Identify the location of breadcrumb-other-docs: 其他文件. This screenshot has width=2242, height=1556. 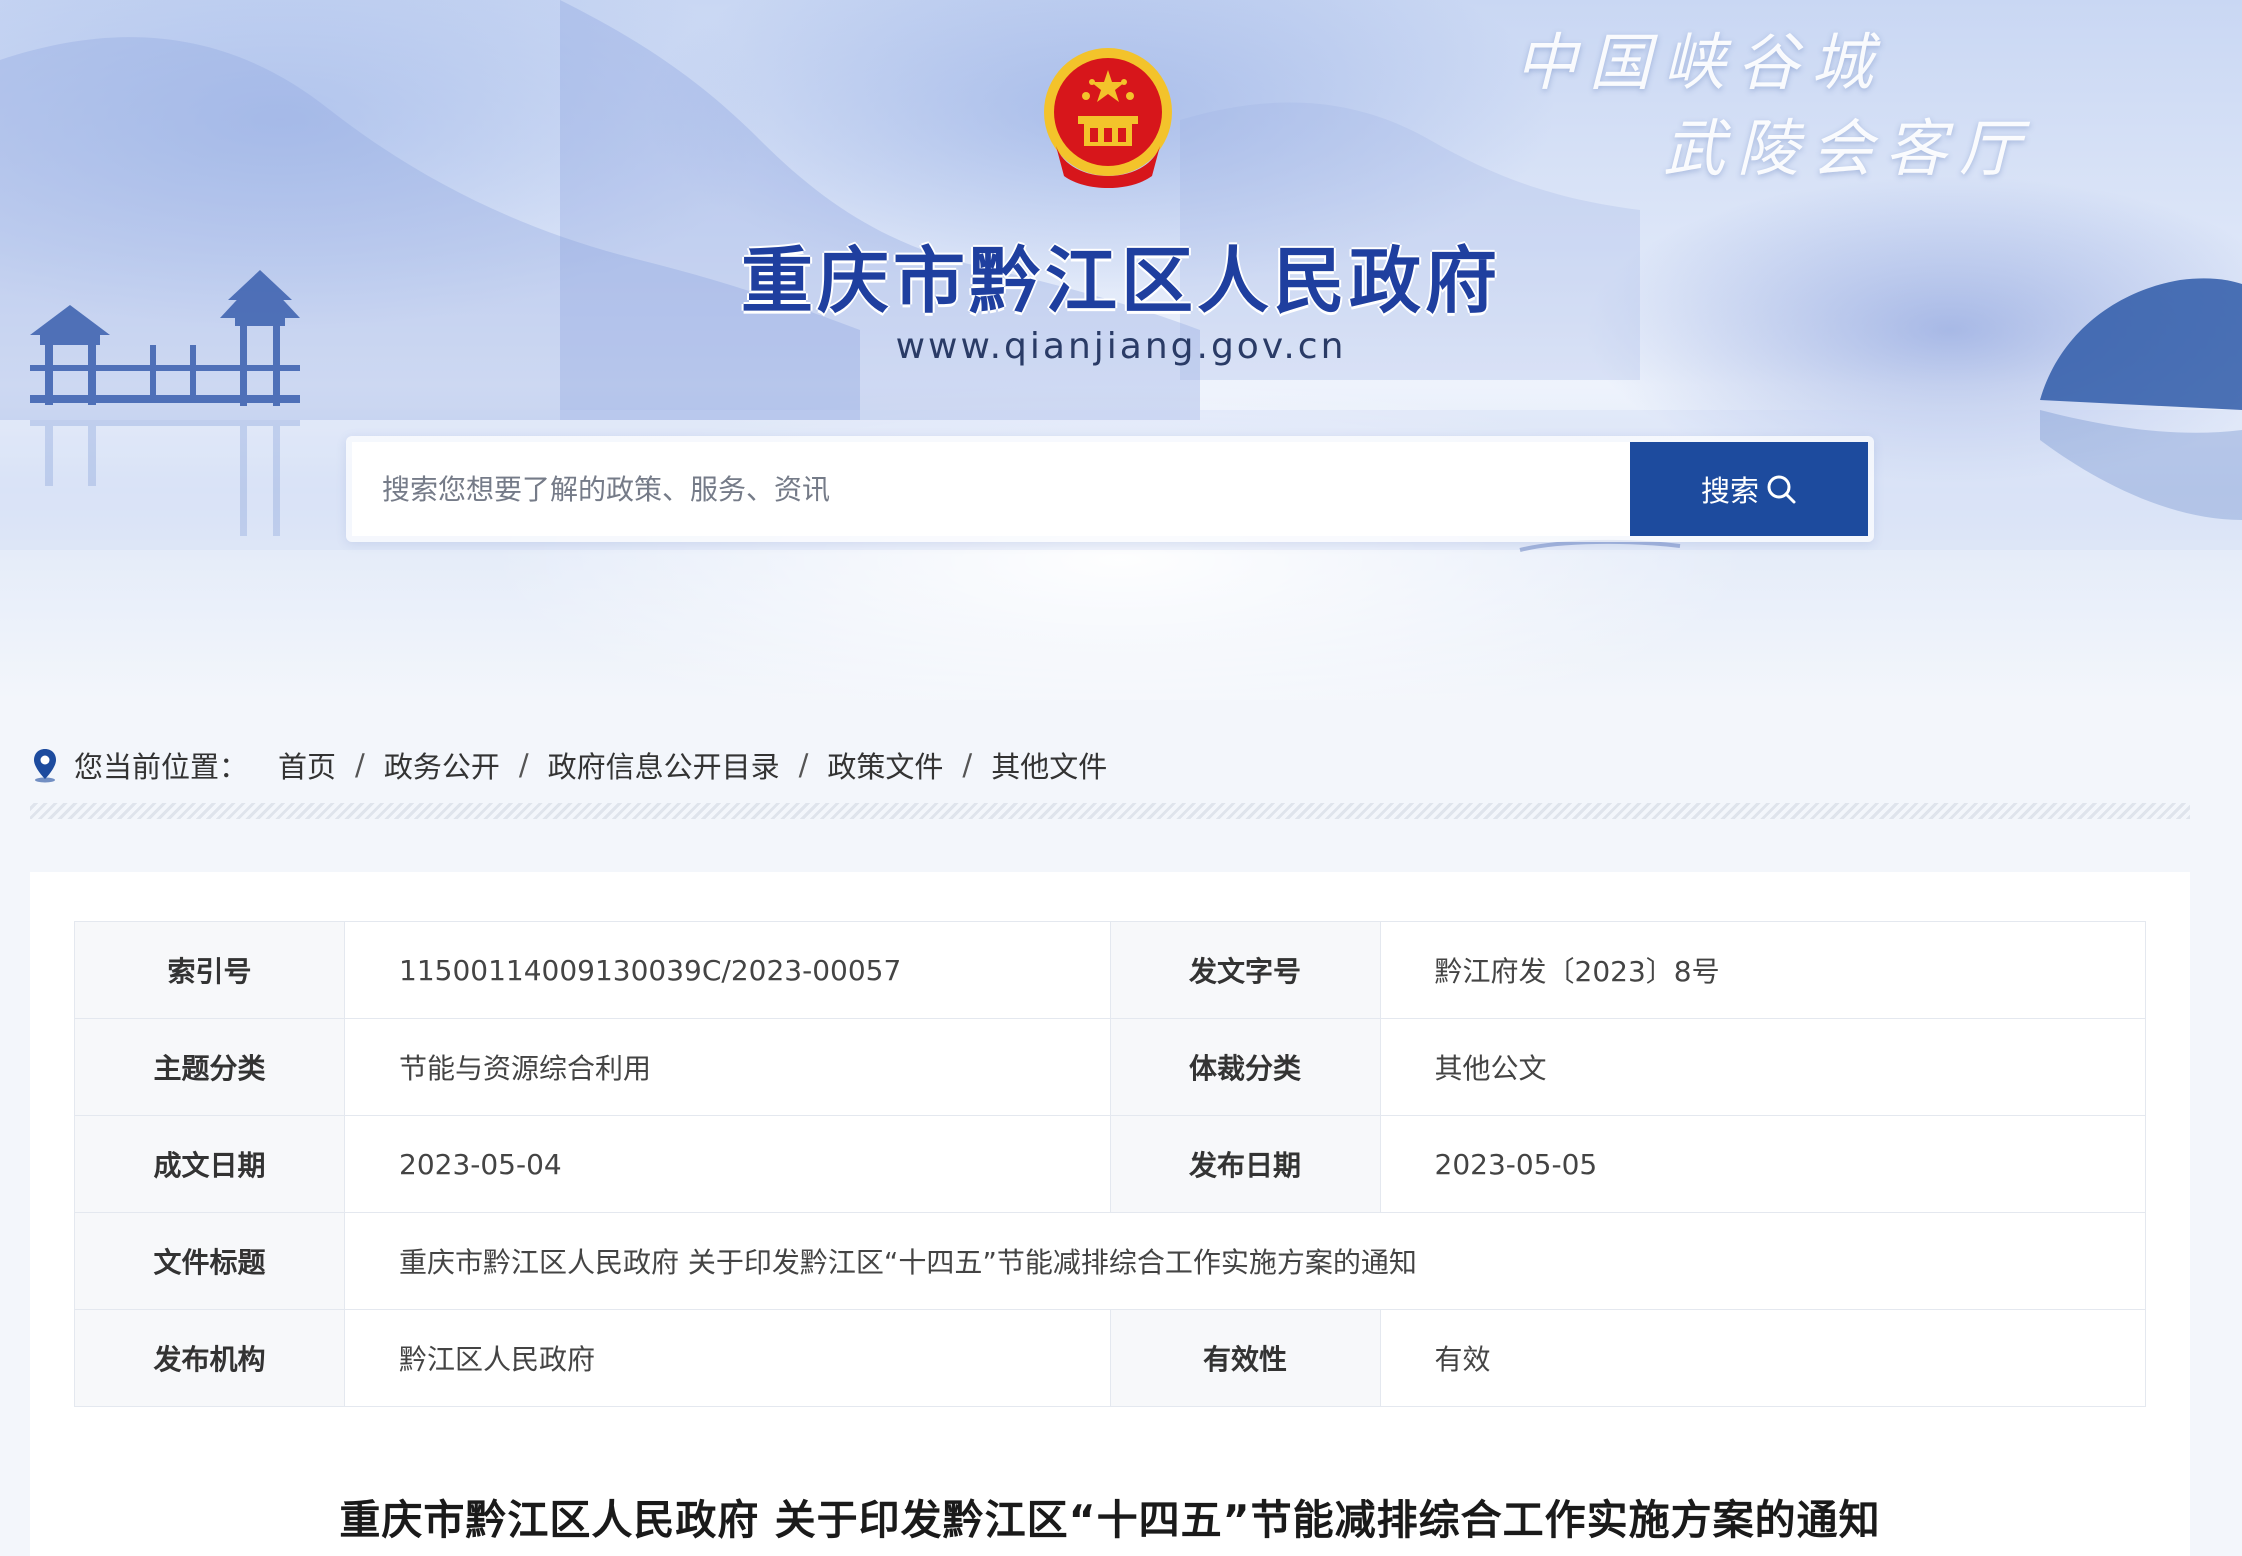
(1049, 765).